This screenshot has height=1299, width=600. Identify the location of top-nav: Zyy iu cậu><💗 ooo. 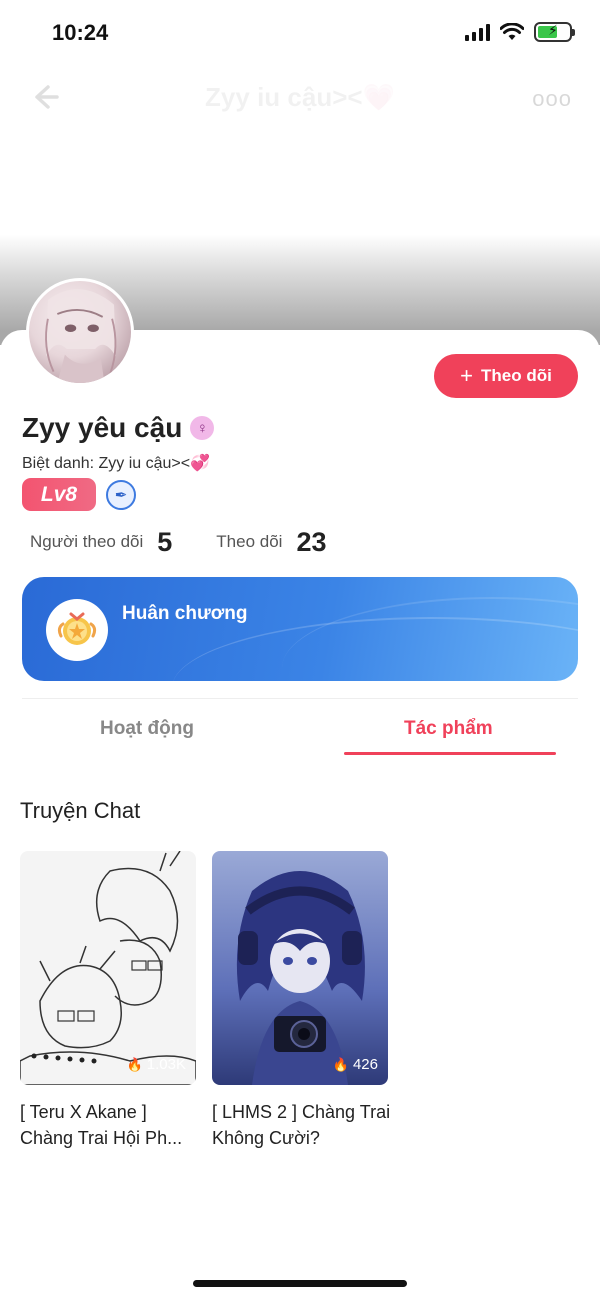
(300, 96).